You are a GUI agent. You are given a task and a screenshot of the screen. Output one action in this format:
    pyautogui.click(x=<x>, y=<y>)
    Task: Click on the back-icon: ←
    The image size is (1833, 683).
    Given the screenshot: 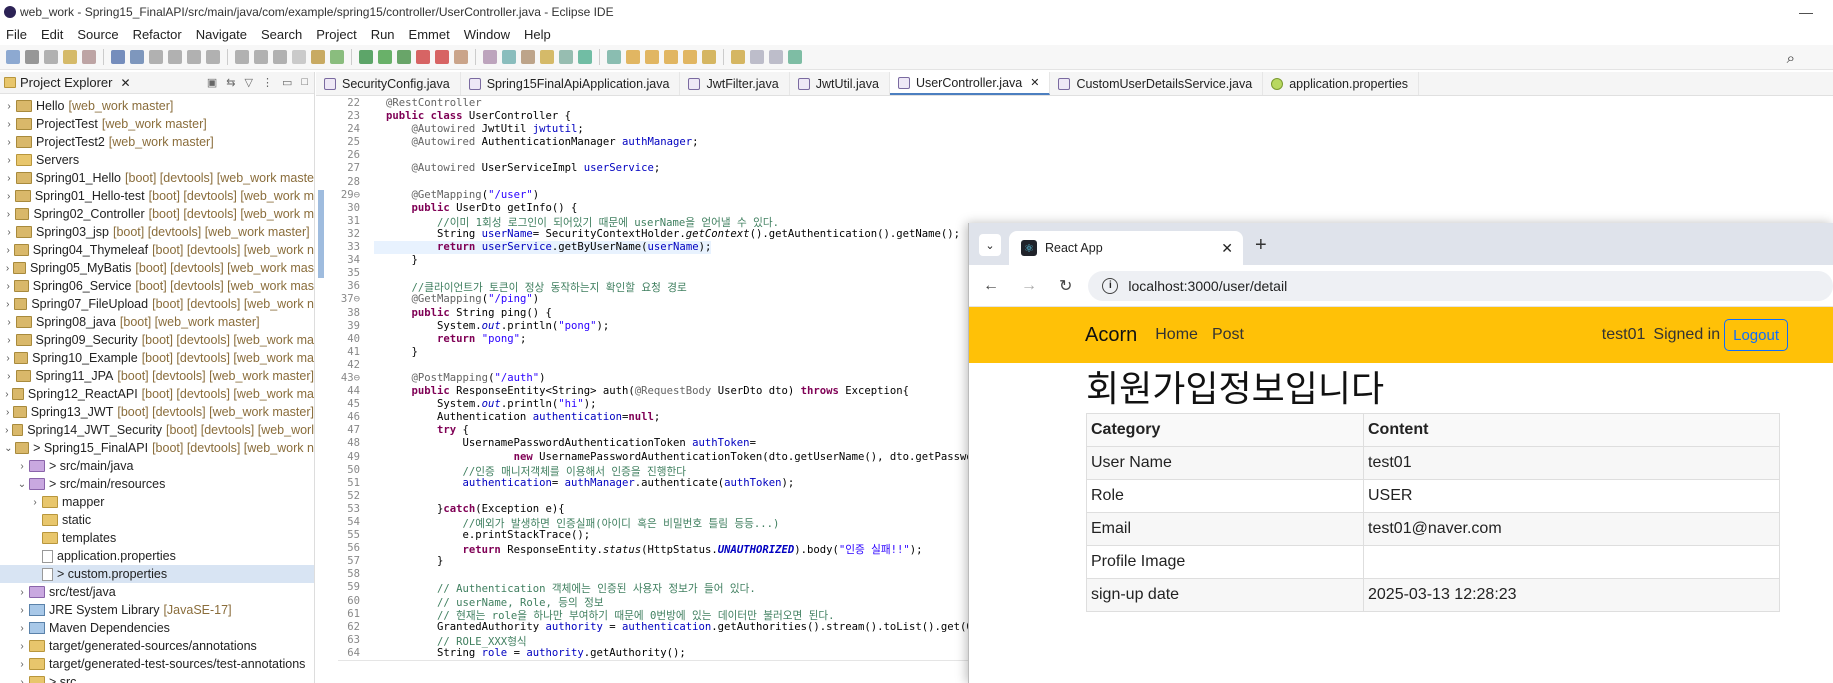 What is the action you would take?
    pyautogui.click(x=991, y=286)
    